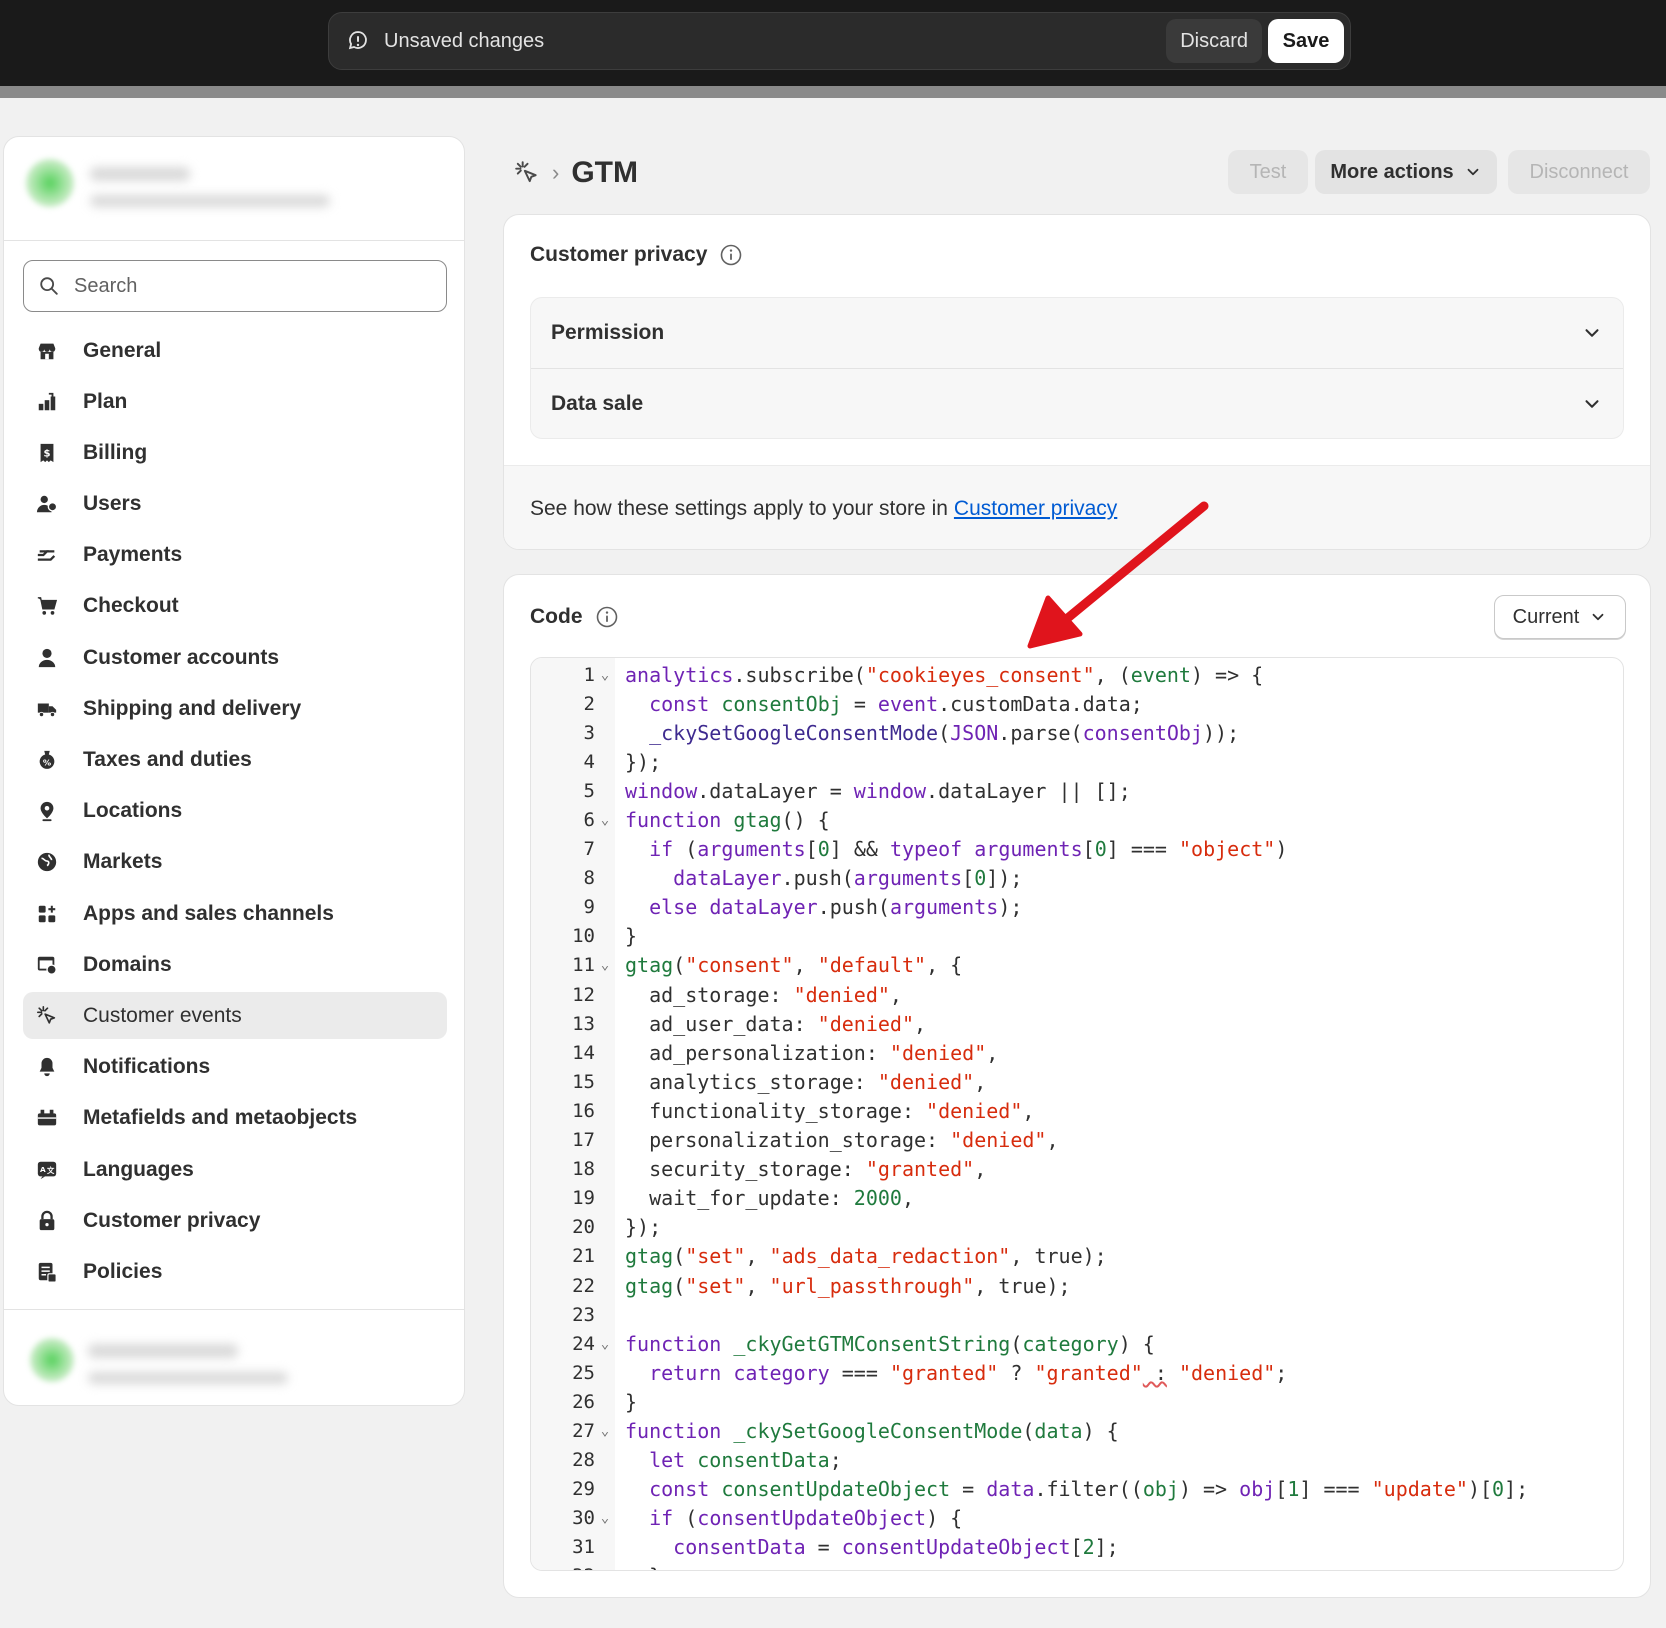 Image resolution: width=1666 pixels, height=1628 pixels. I want to click on contextual-save-bar: Unsaved changes Discard Save, so click(833, 43).